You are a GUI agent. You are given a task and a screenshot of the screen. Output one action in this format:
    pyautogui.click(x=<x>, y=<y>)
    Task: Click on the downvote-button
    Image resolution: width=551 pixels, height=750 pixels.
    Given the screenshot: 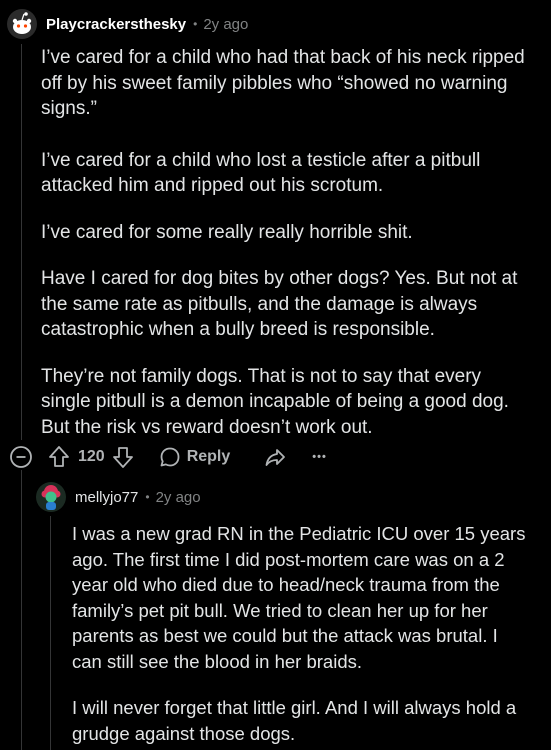 What is the action you would take?
    pyautogui.click(x=123, y=457)
    